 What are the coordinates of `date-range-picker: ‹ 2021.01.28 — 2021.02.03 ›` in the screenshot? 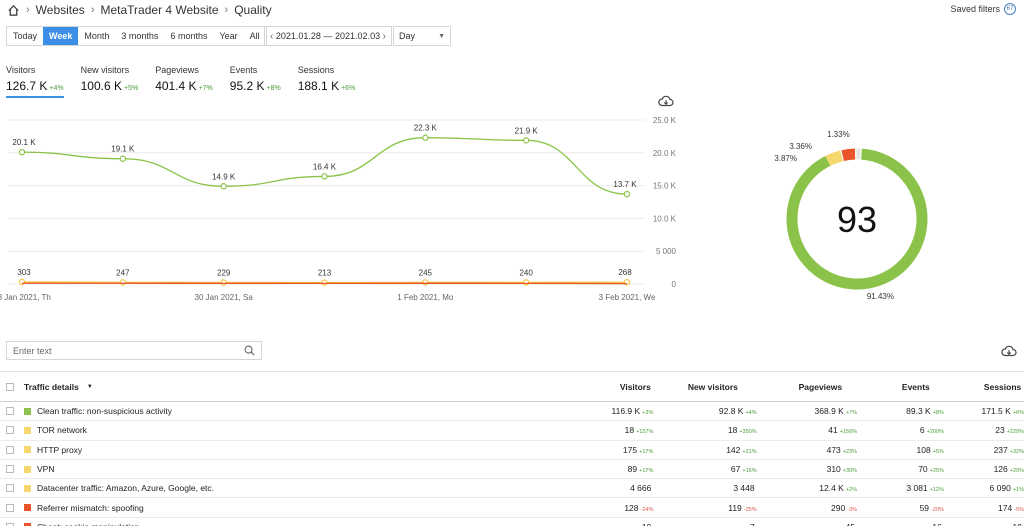 It's located at (328, 36).